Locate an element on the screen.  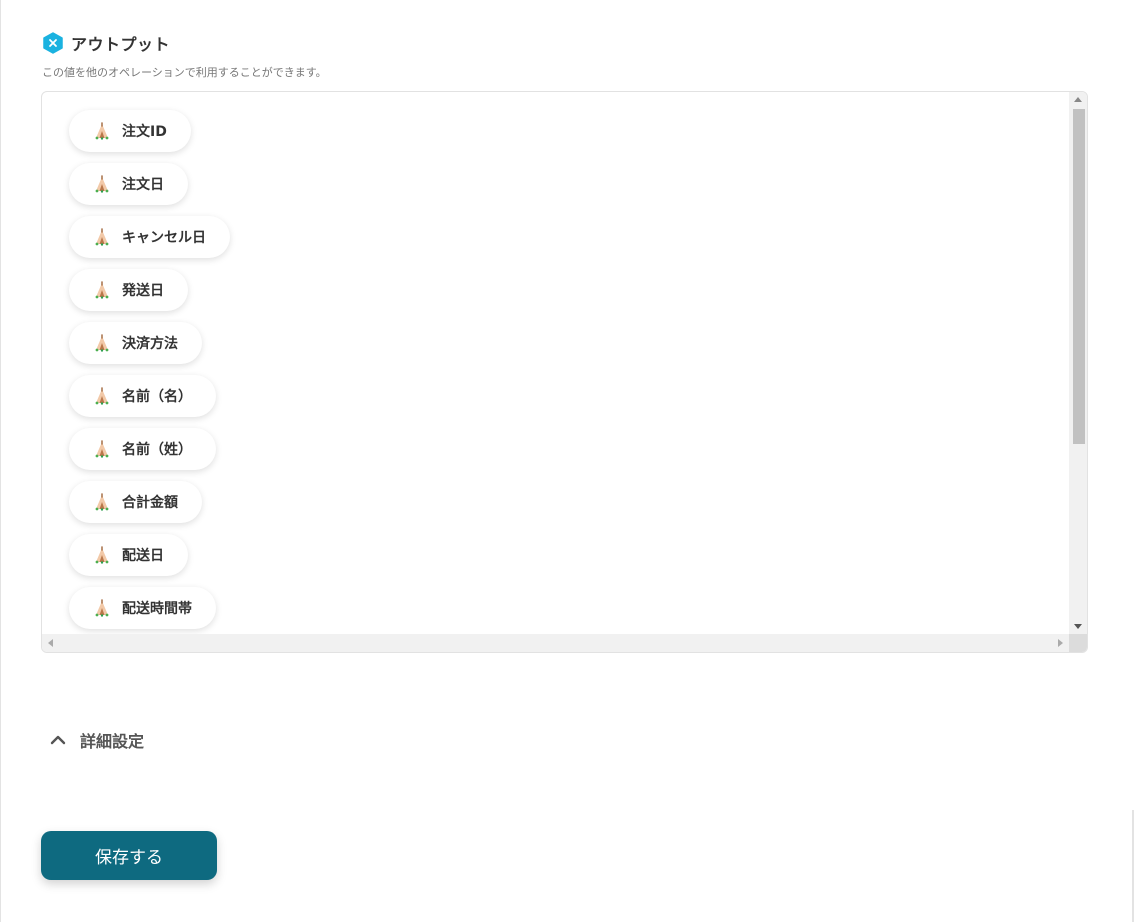
output-item: 合計金額 is located at coordinates (135, 502).